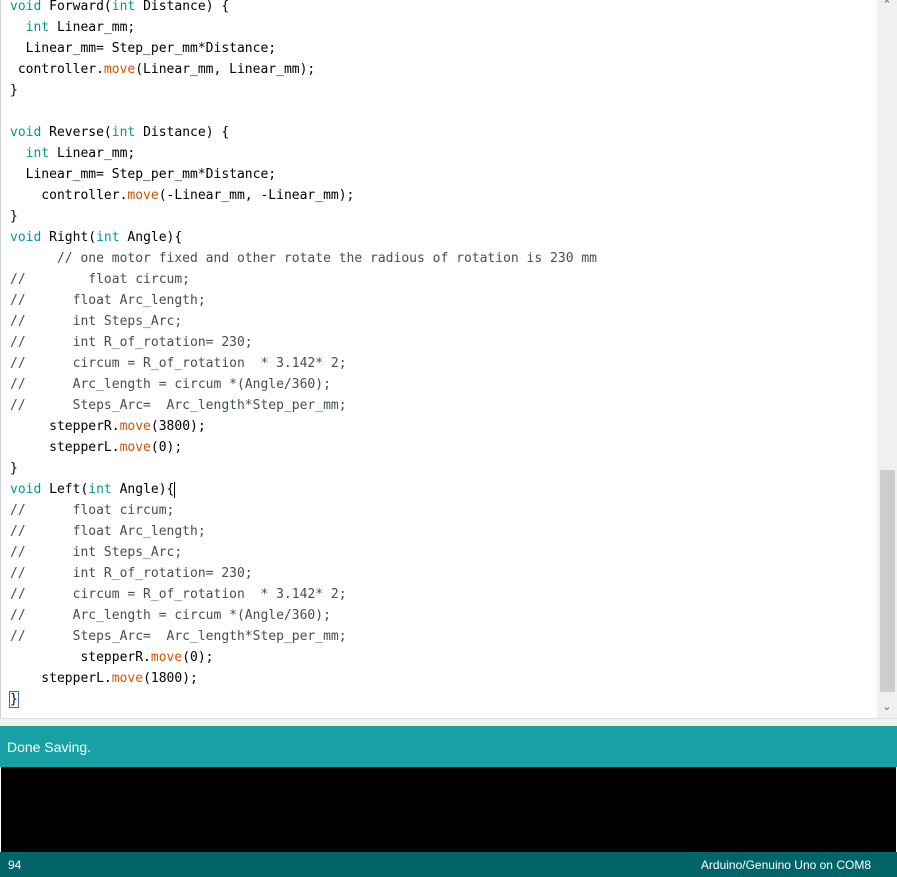  Describe the element at coordinates (256, 195) in the screenshot. I see `code-token: (-Linear_mm, -Linear_mm);` at that location.